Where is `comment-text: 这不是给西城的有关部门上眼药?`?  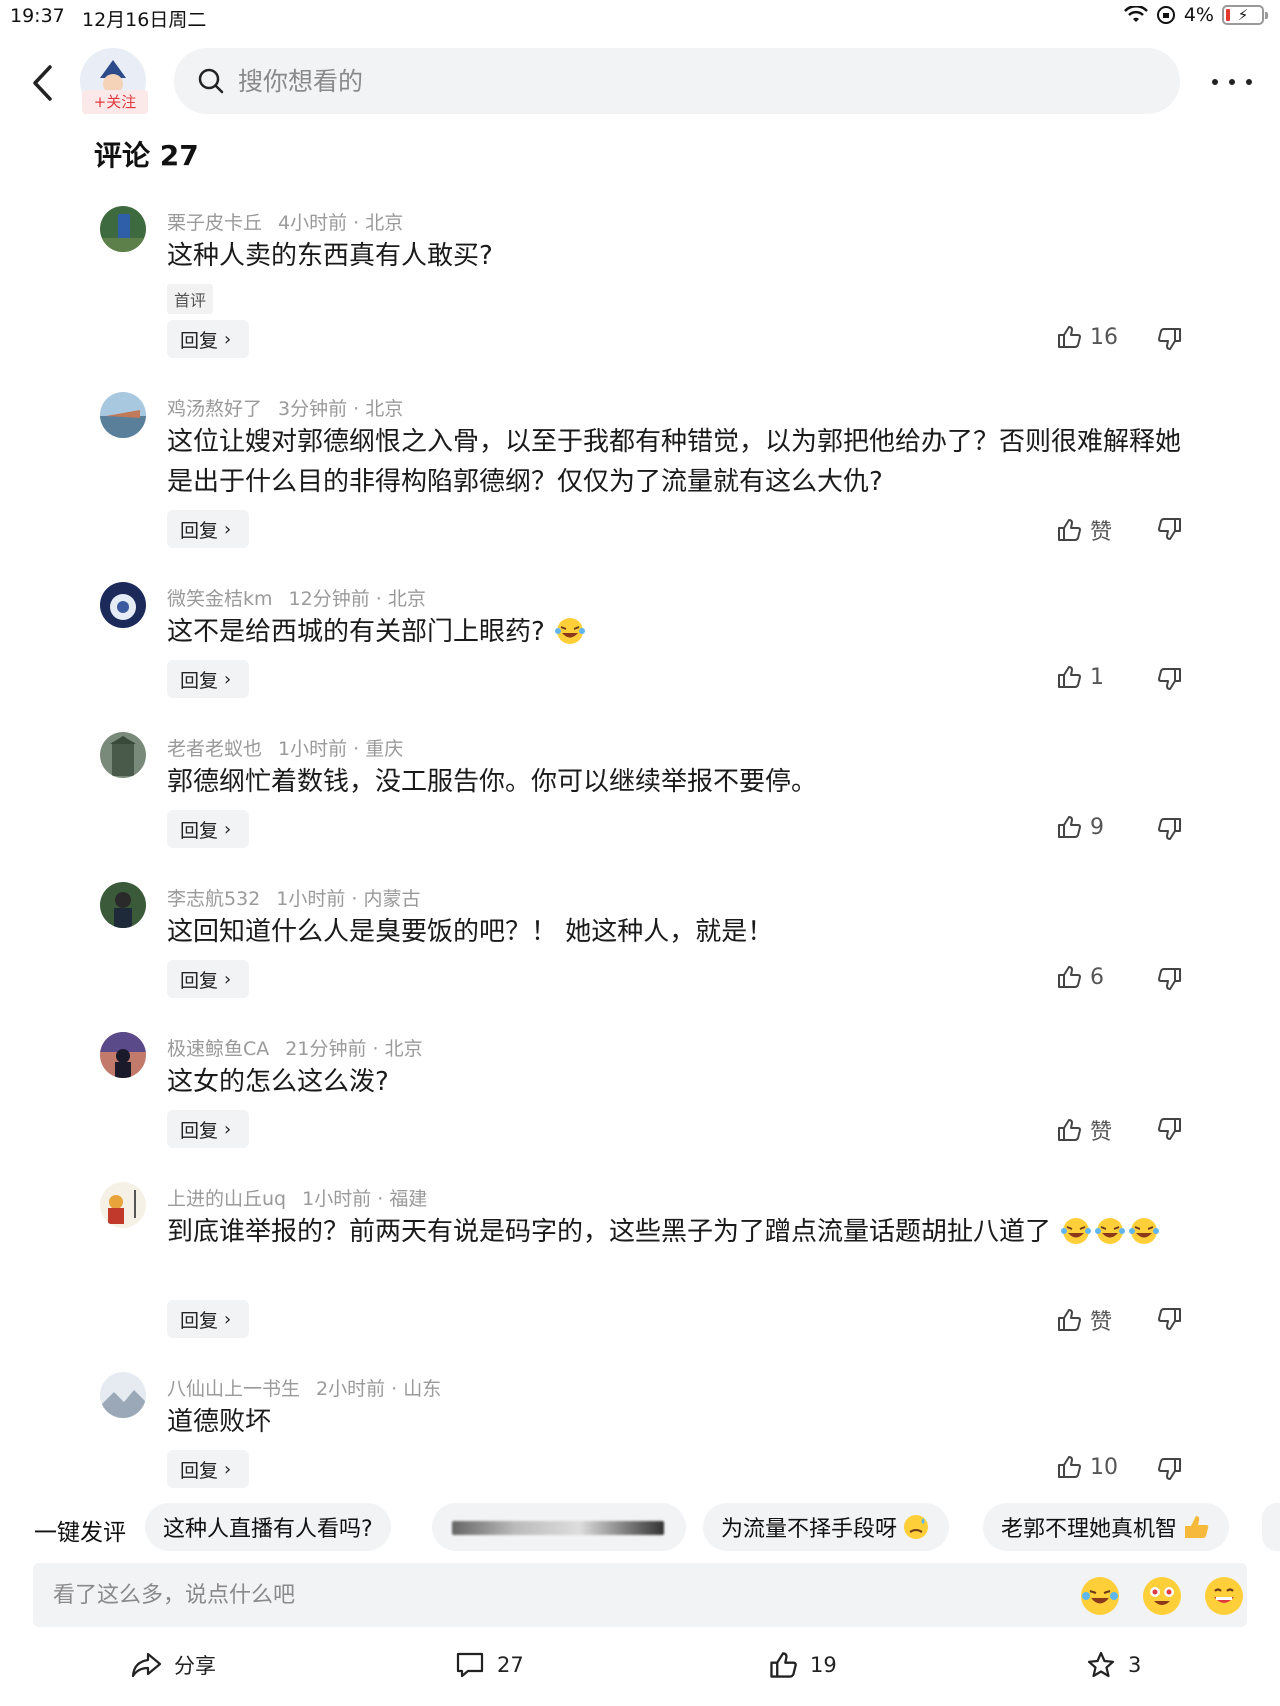 comment-text: 这不是给西城的有关部门上眼药? is located at coordinates (677, 632).